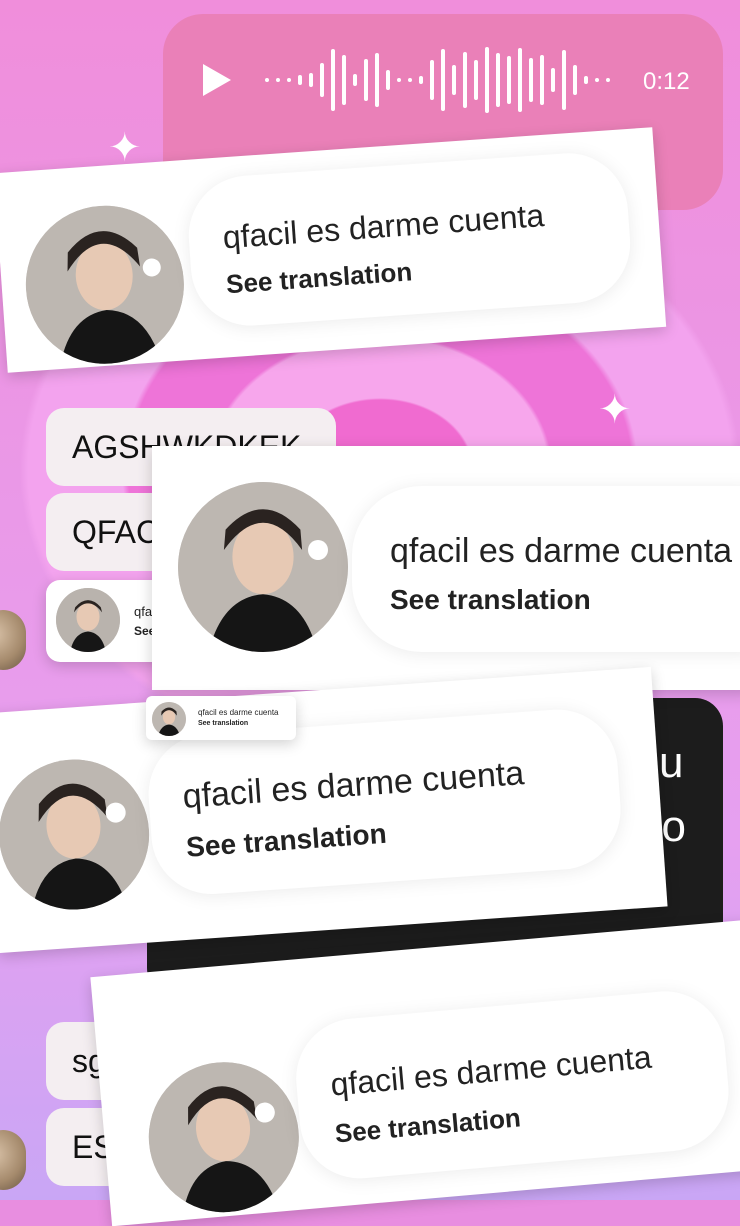 This screenshot has width=740, height=1226. Describe the element at coordinates (437, 80) in the screenshot. I see `waveform` at that location.